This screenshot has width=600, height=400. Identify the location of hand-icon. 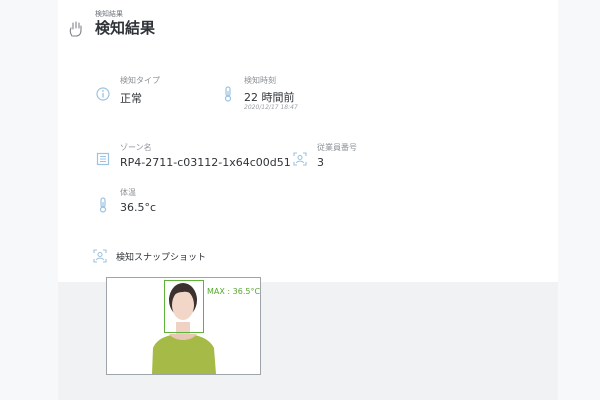
(76, 29).